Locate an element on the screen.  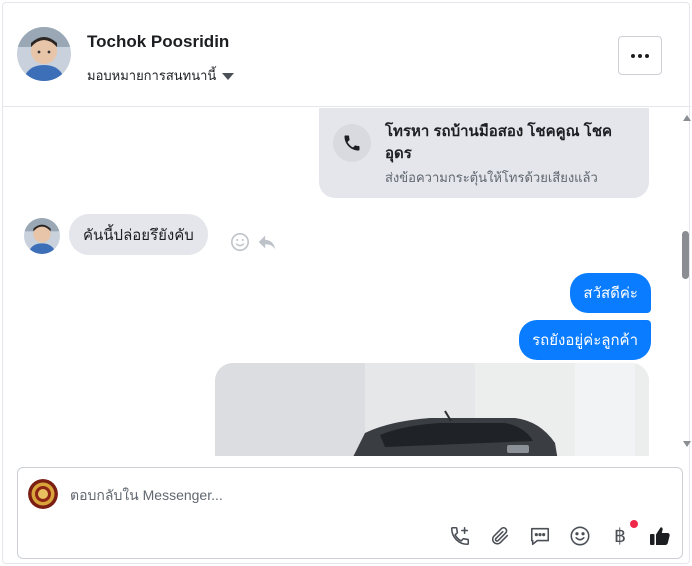
scroll-up-arrow-icon is located at coordinates (687, 118).